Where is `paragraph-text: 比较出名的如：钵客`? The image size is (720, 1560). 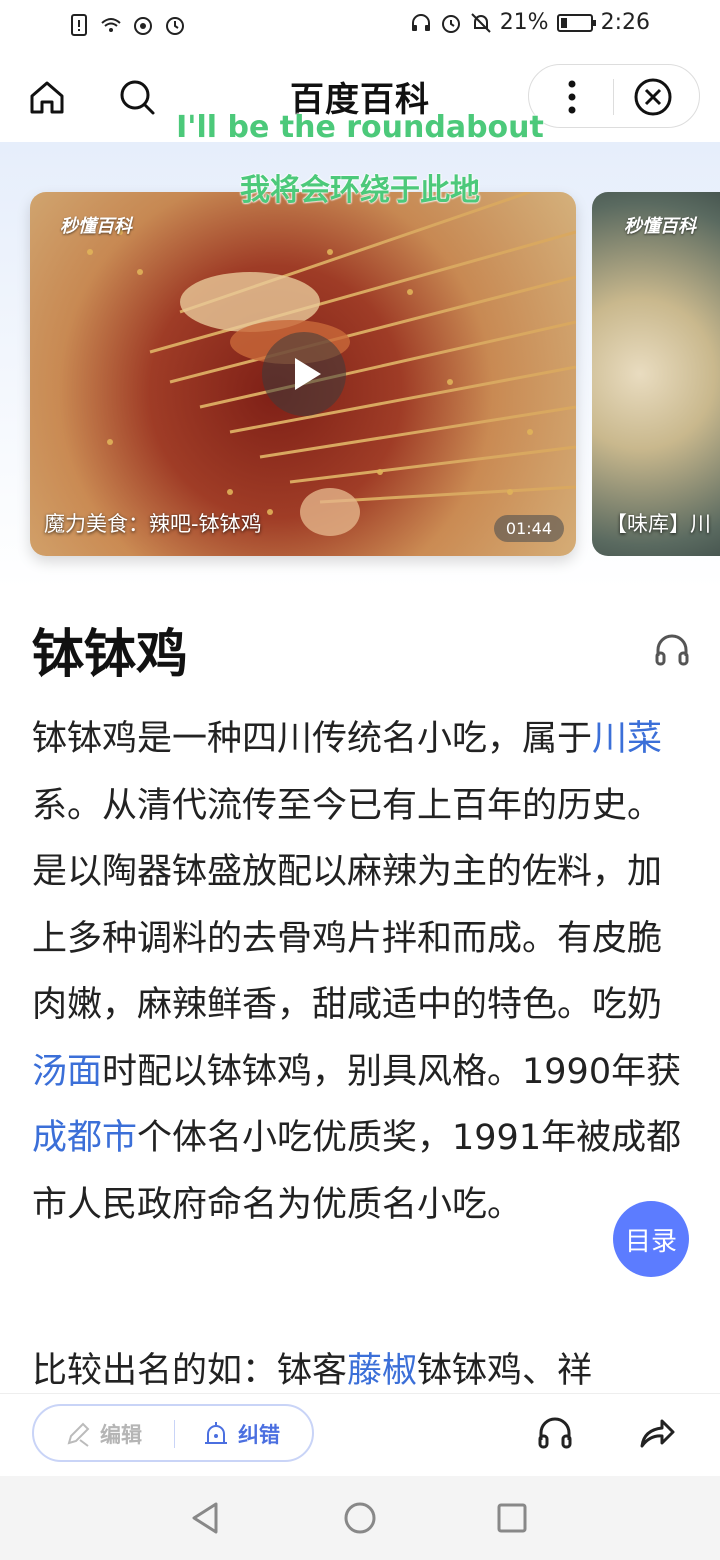 paragraph-text: 比较出名的如：钵客 is located at coordinates (190, 1371).